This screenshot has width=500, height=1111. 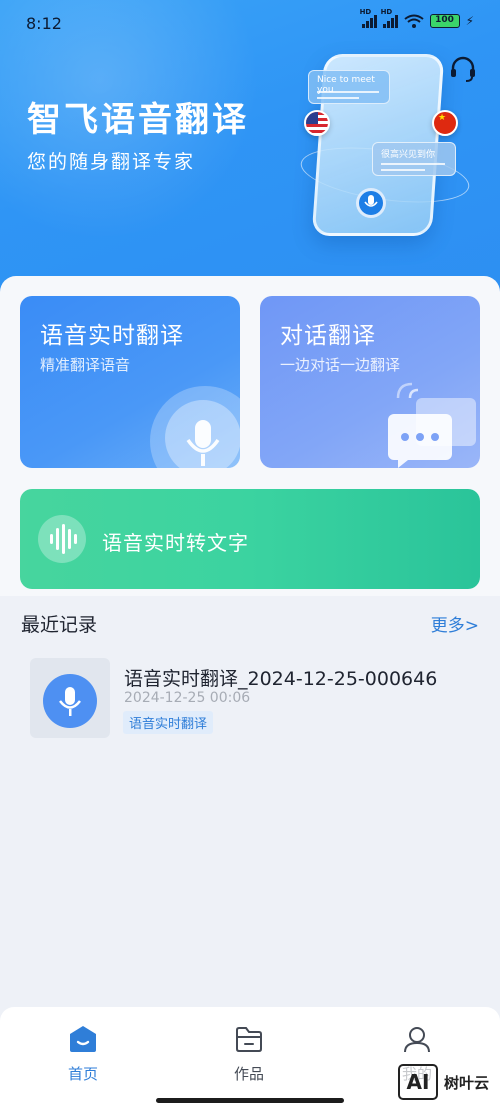 What do you see at coordinates (418, 1082) in the screenshot?
I see `watermark-logo: AI` at bounding box center [418, 1082].